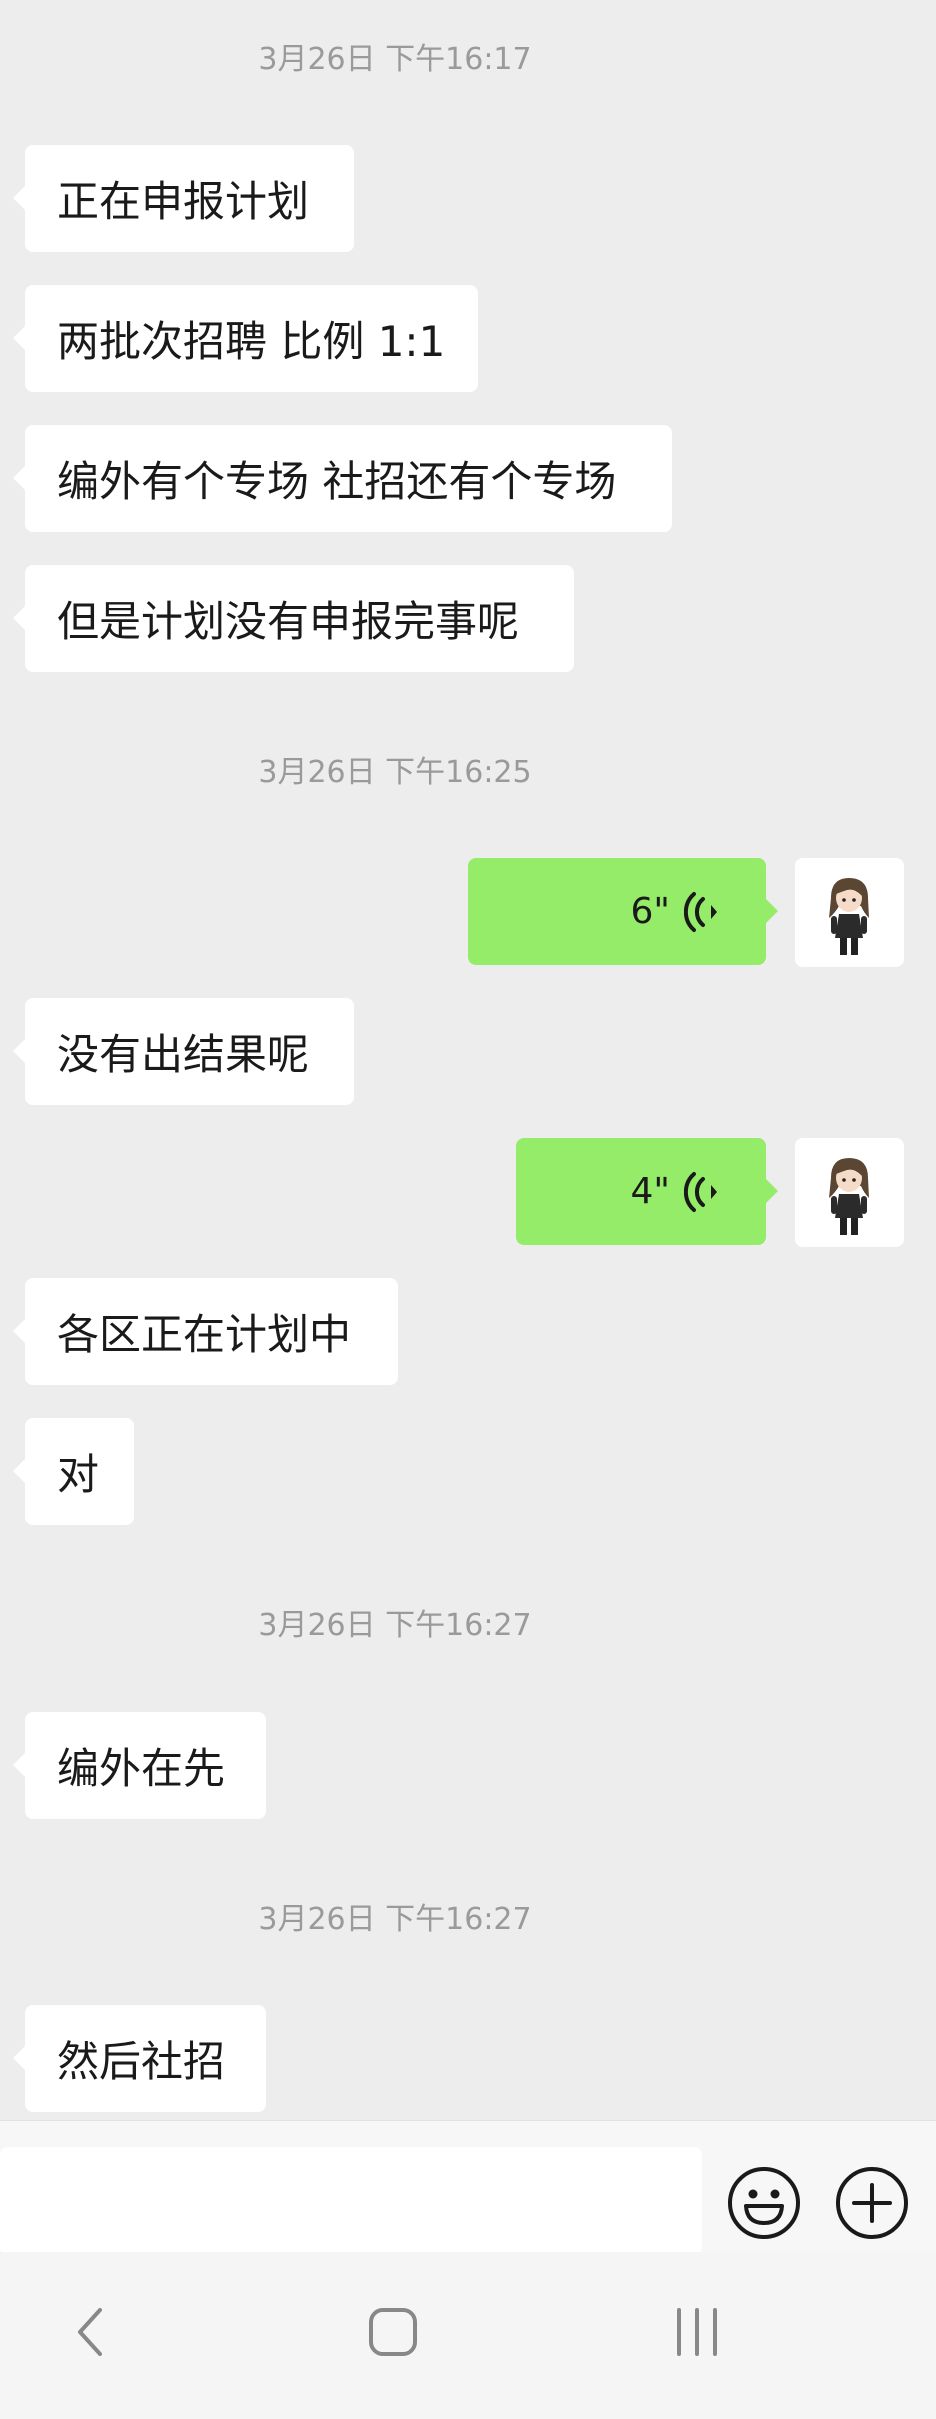 The width and height of the screenshot is (936, 2419). I want to click on home-button, so click(393, 2332).